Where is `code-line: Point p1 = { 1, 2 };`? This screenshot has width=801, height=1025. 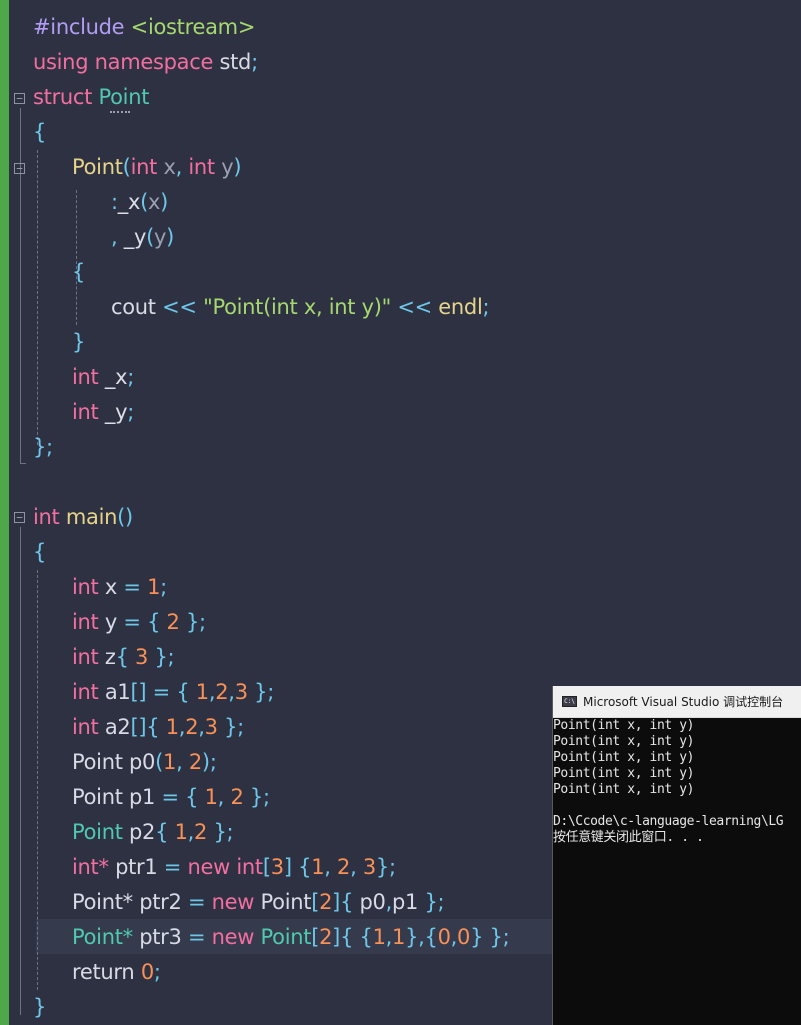 code-line: Point p1 = { 1, 2 }; is located at coordinates (171, 797).